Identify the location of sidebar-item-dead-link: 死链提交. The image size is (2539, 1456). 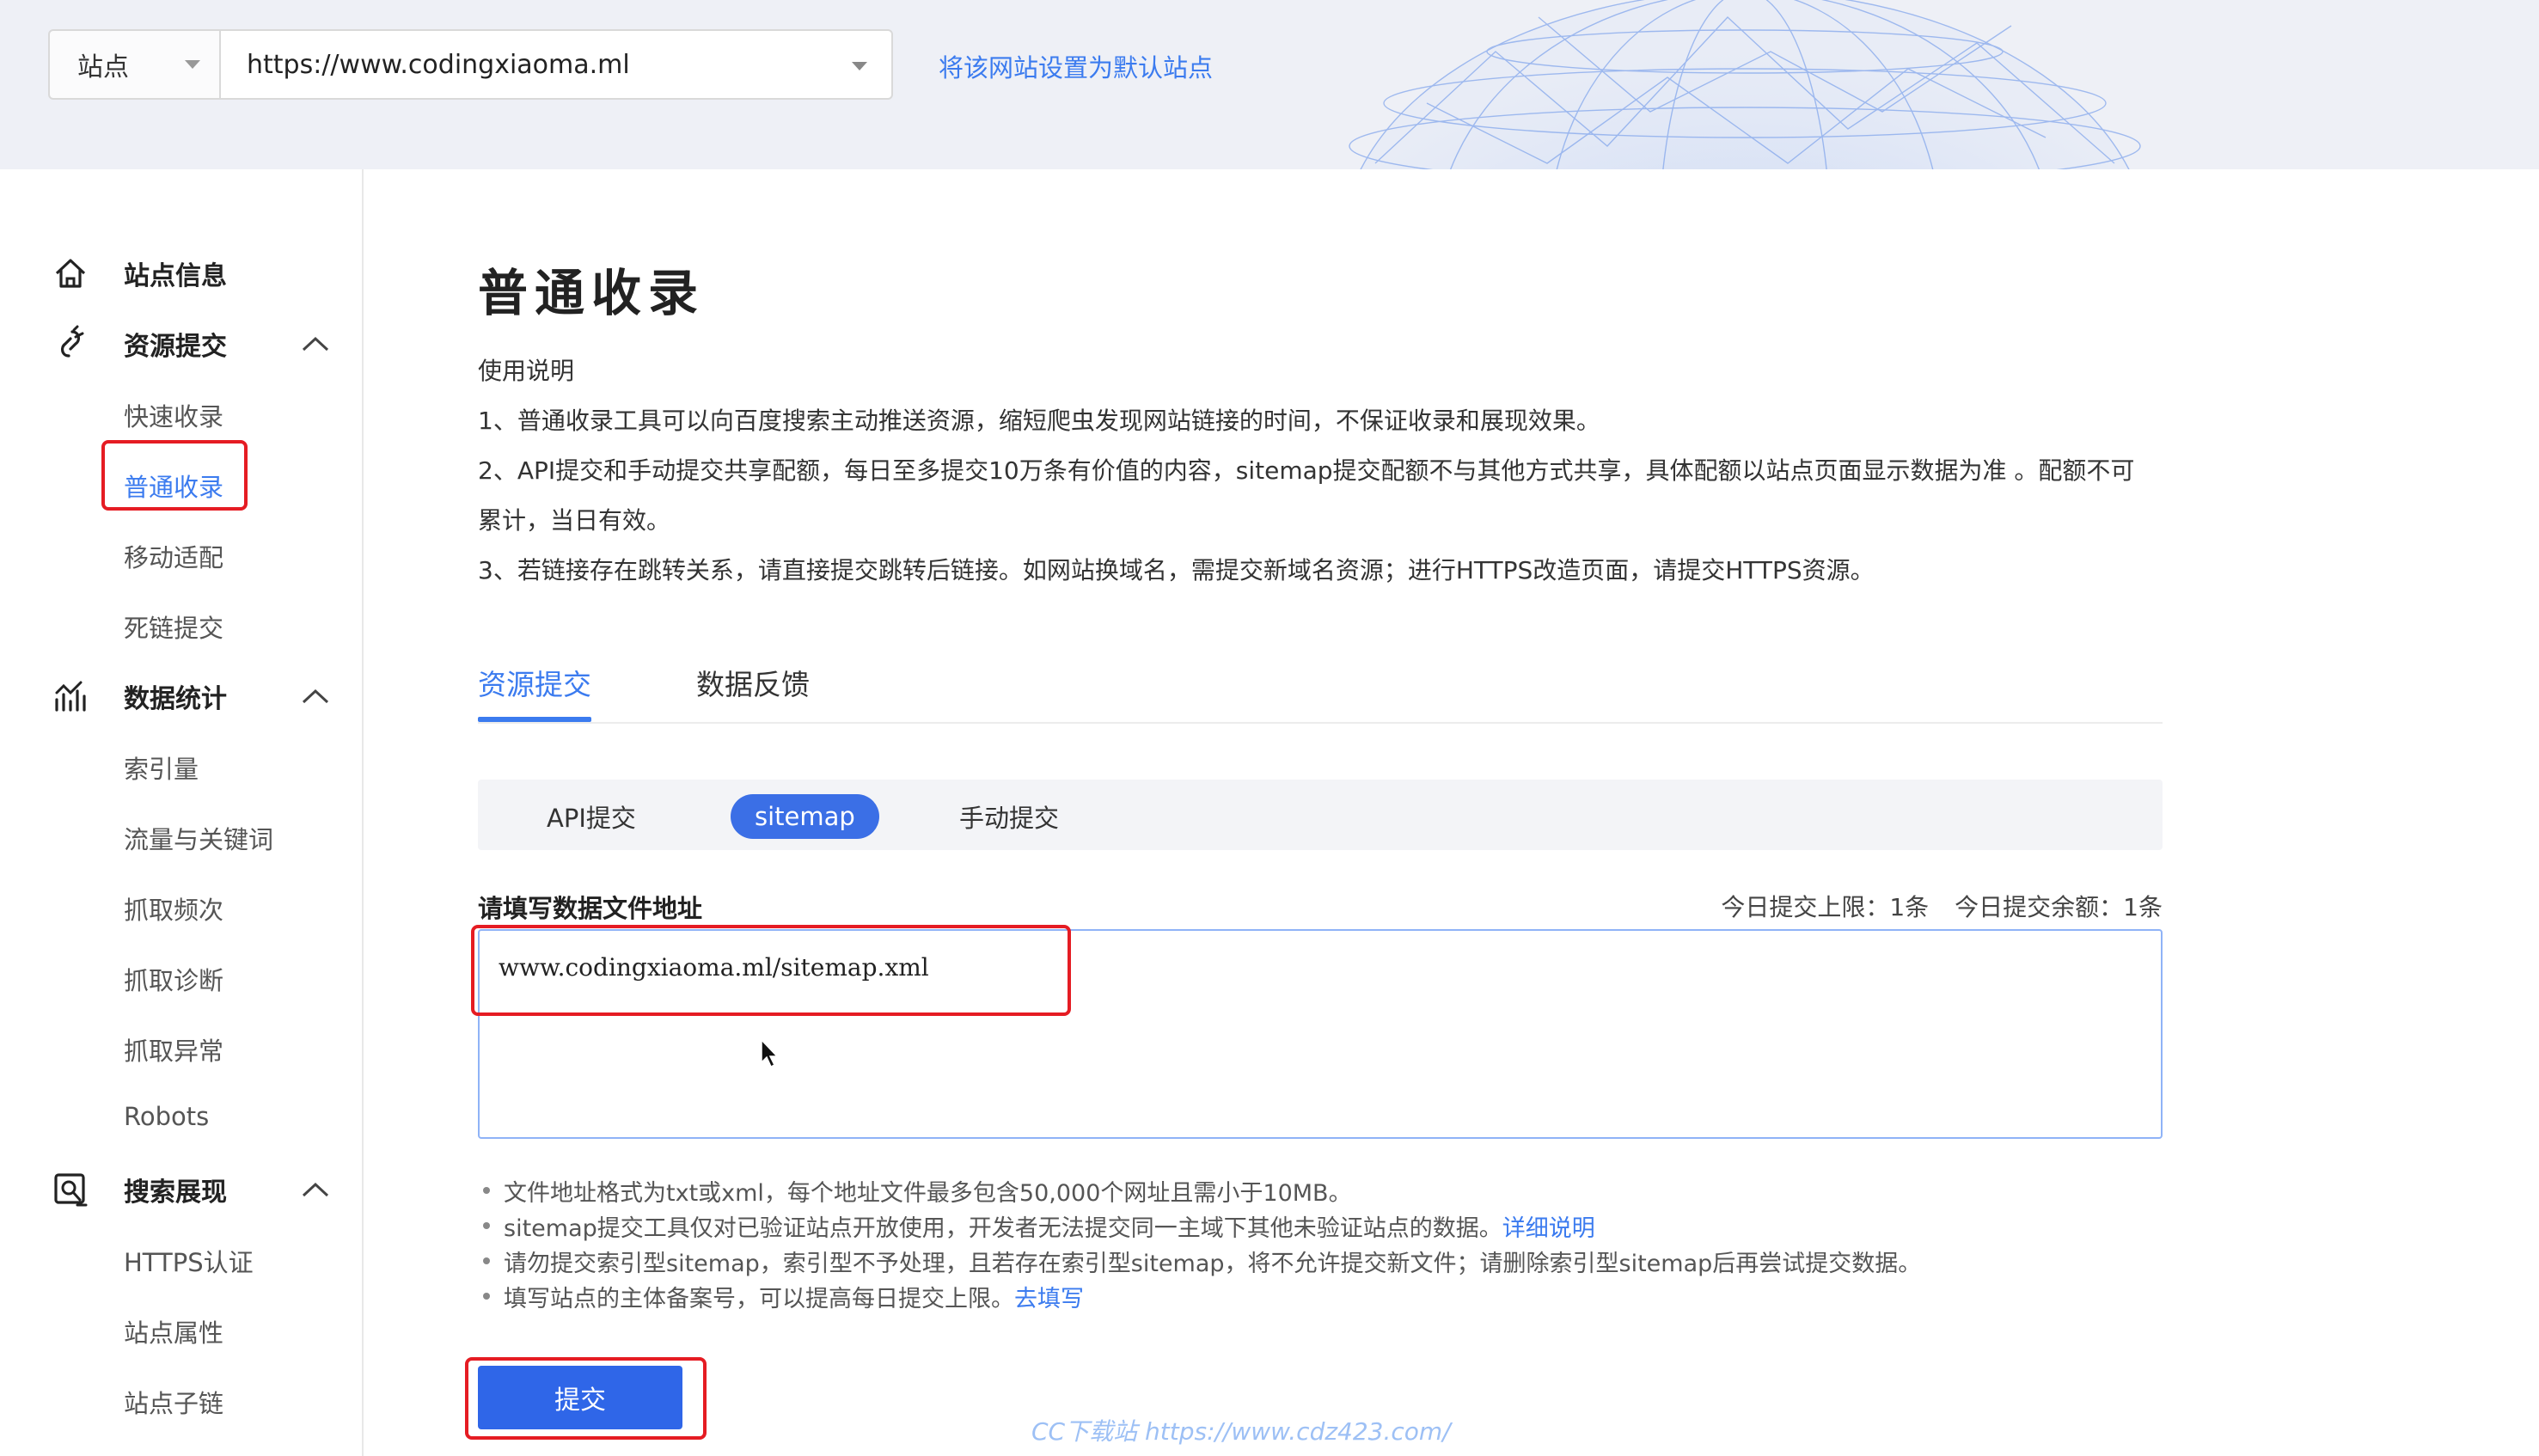
(173, 627).